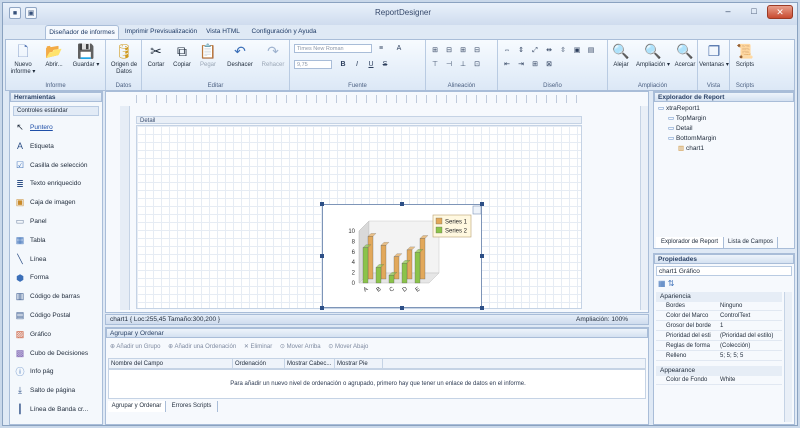  I want to click on explorer-tree-item: ▭ Detail, so click(680, 128).